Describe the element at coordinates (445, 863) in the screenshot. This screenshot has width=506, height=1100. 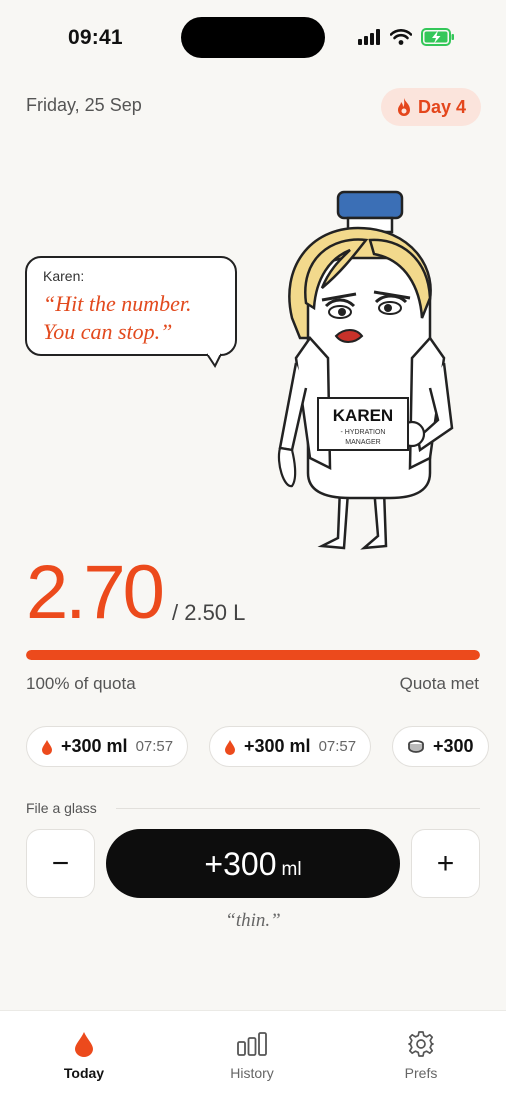
I see `increase-button: +` at that location.